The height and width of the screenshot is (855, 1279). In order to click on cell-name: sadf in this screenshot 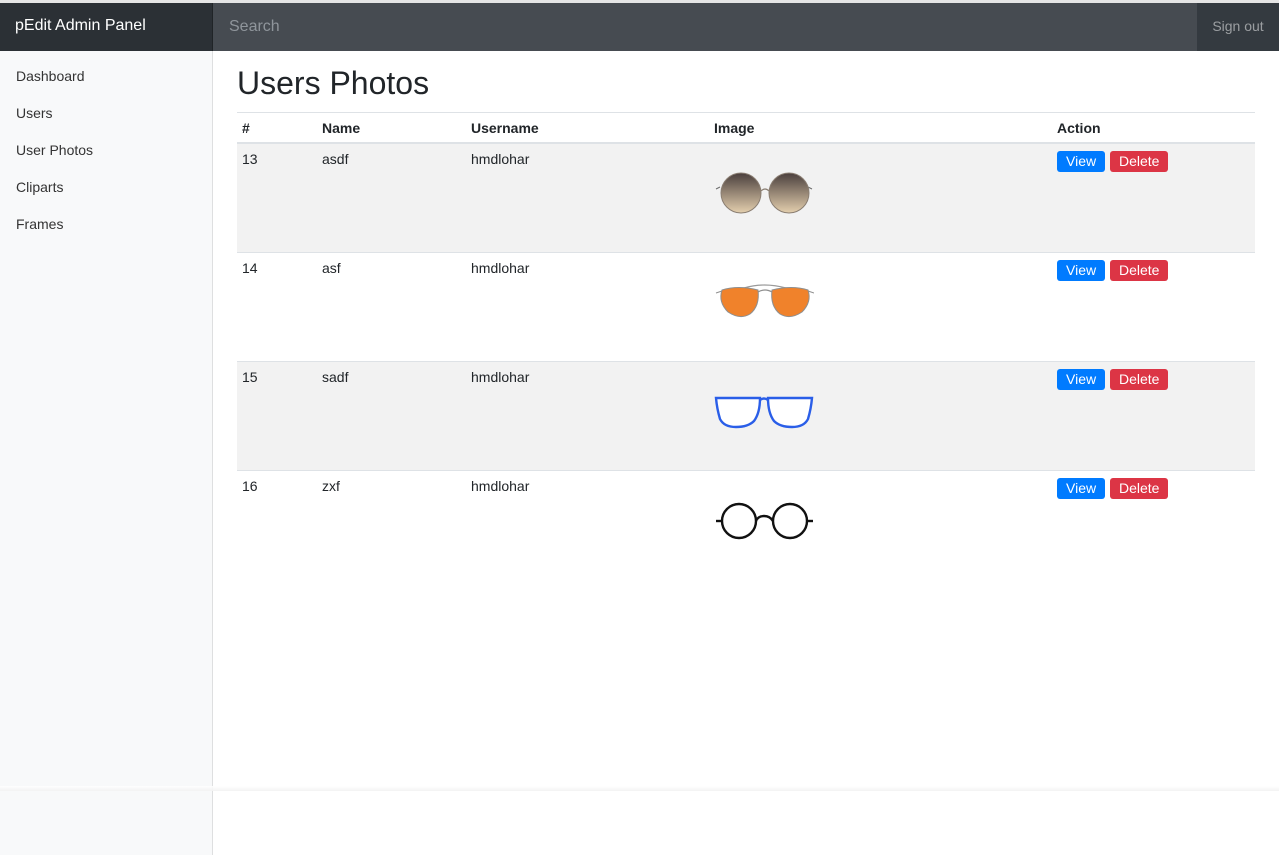, I will do `click(391, 415)`.